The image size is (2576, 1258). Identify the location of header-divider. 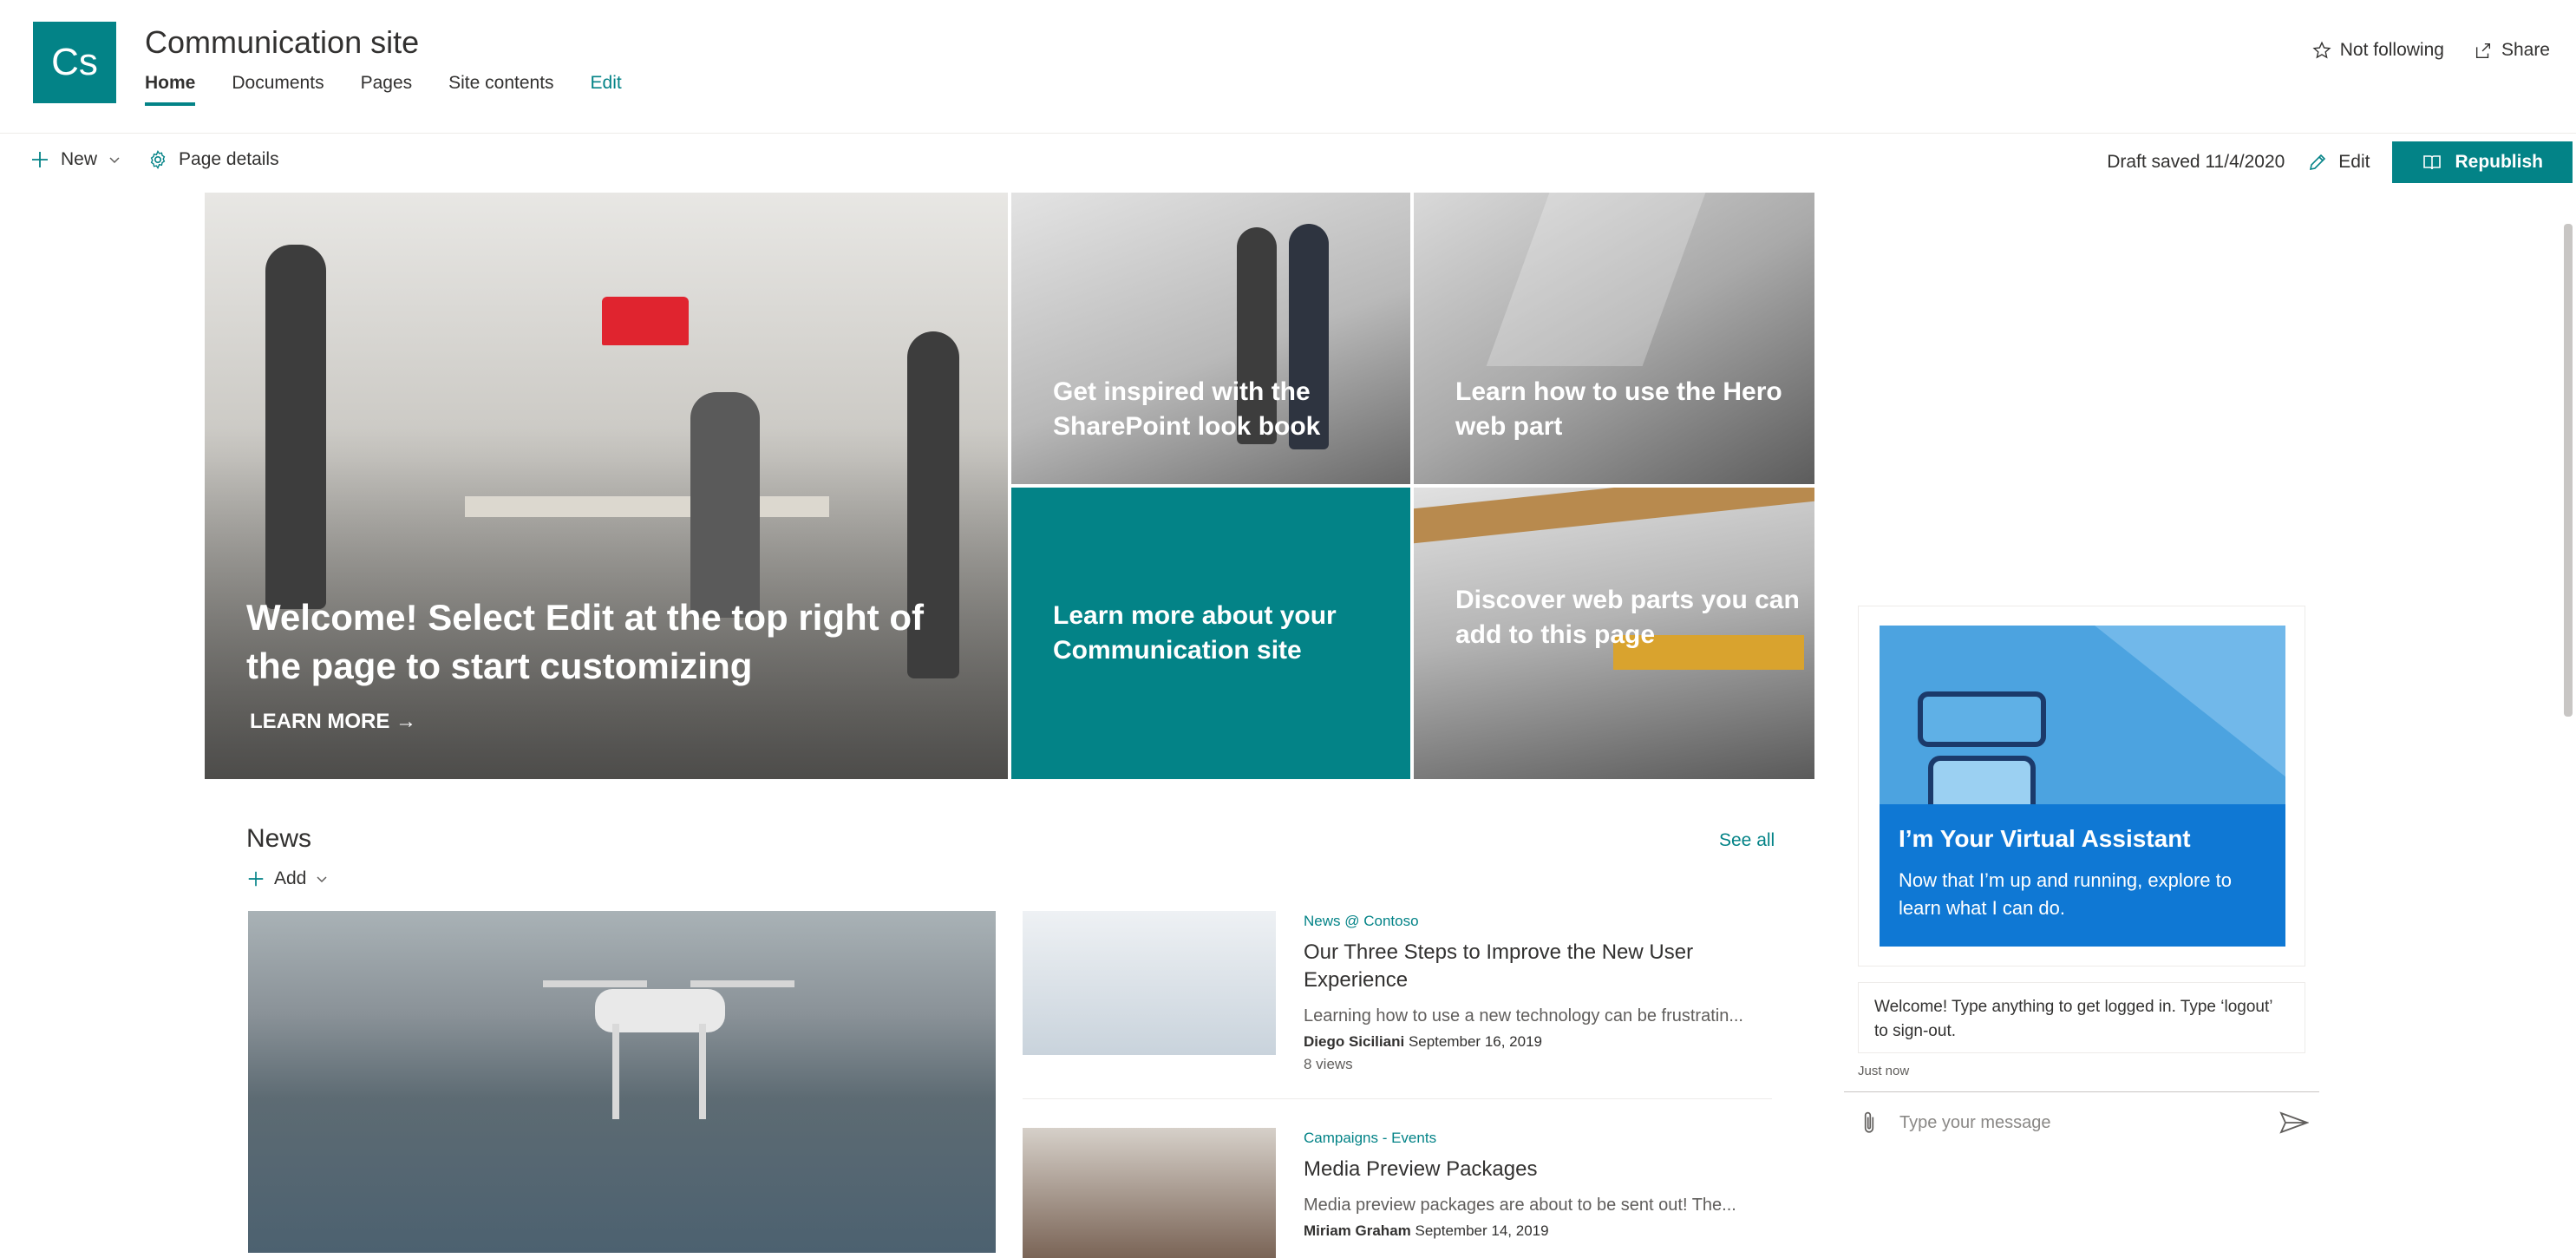
(1288, 133).